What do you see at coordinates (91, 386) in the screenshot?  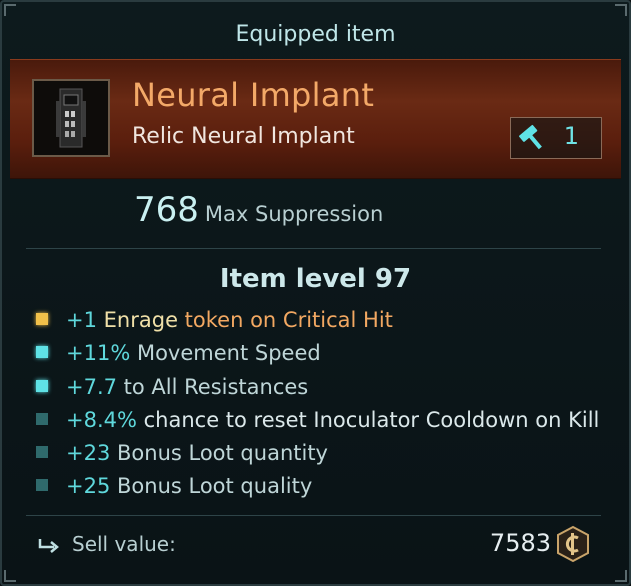 I see `affix-value: +7.7` at bounding box center [91, 386].